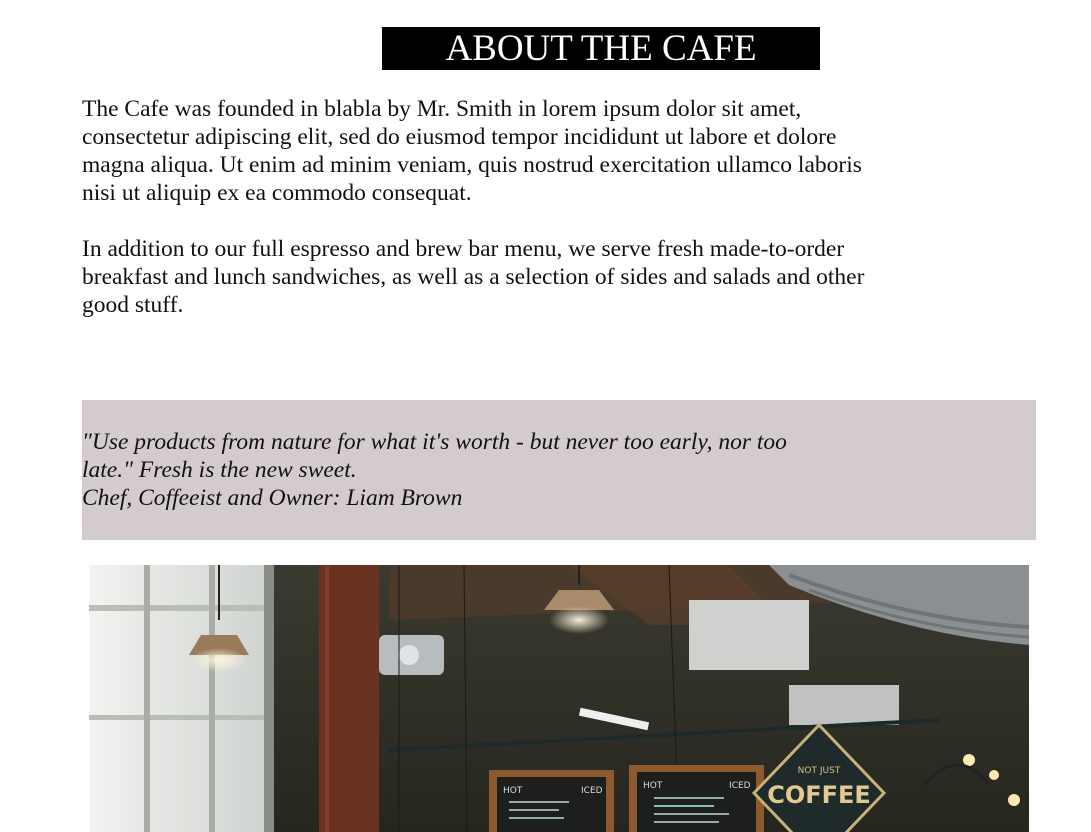 This screenshot has height=832, width=1091. I want to click on svg-text: NOT JUST, so click(819, 771).